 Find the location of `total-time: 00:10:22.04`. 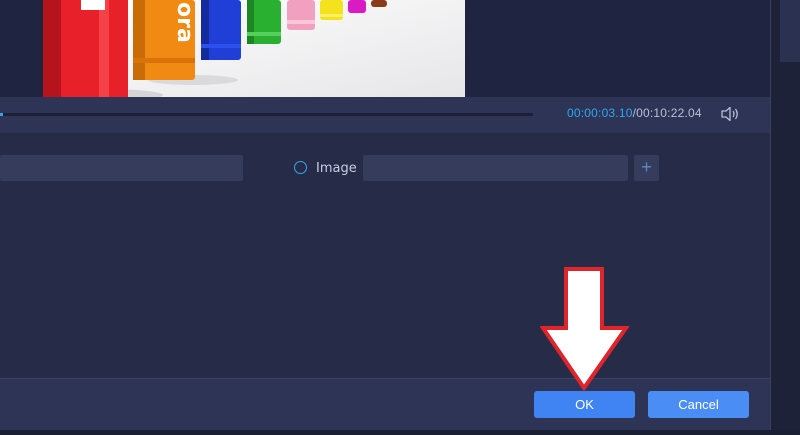

total-time: 00:10:22.04 is located at coordinates (669, 113).